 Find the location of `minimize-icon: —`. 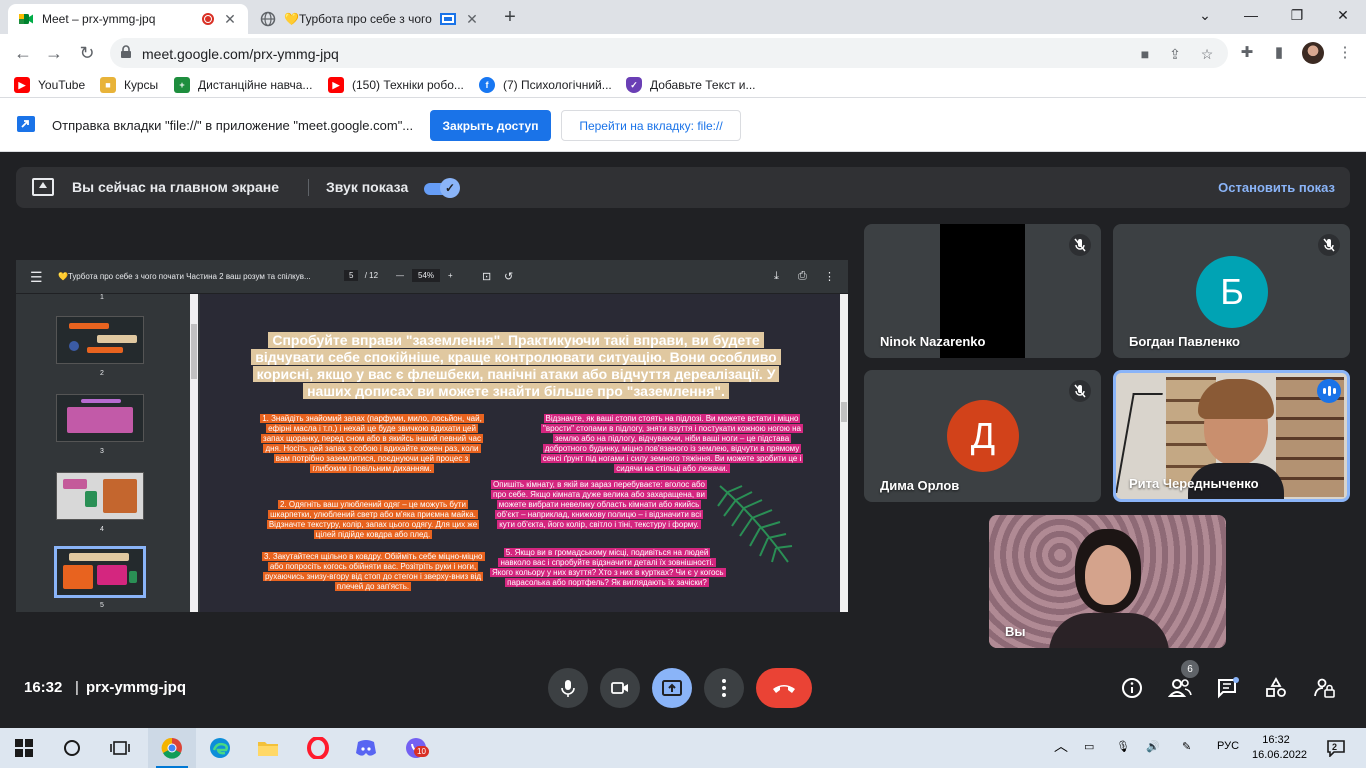

minimize-icon: — is located at coordinates (1251, 15).